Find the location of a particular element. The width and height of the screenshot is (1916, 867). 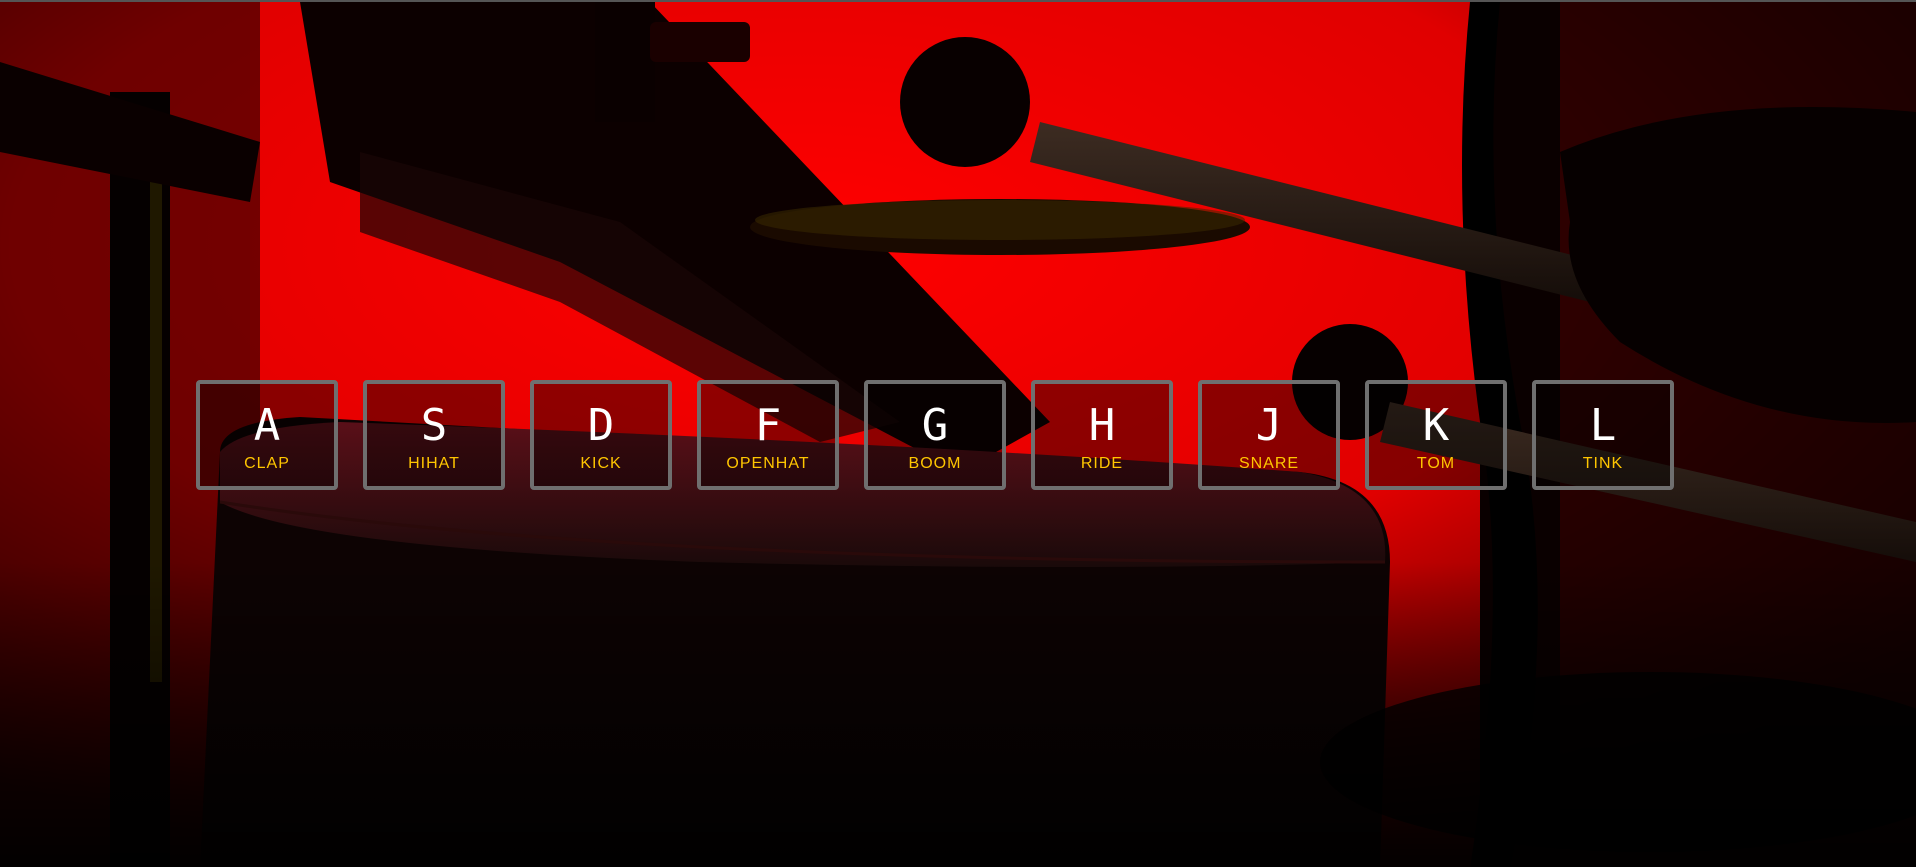

drum-key-s: S HIHAT is located at coordinates (434, 435).